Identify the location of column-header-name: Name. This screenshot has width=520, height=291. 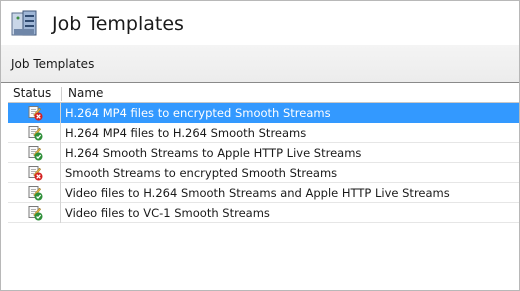
(85, 93).